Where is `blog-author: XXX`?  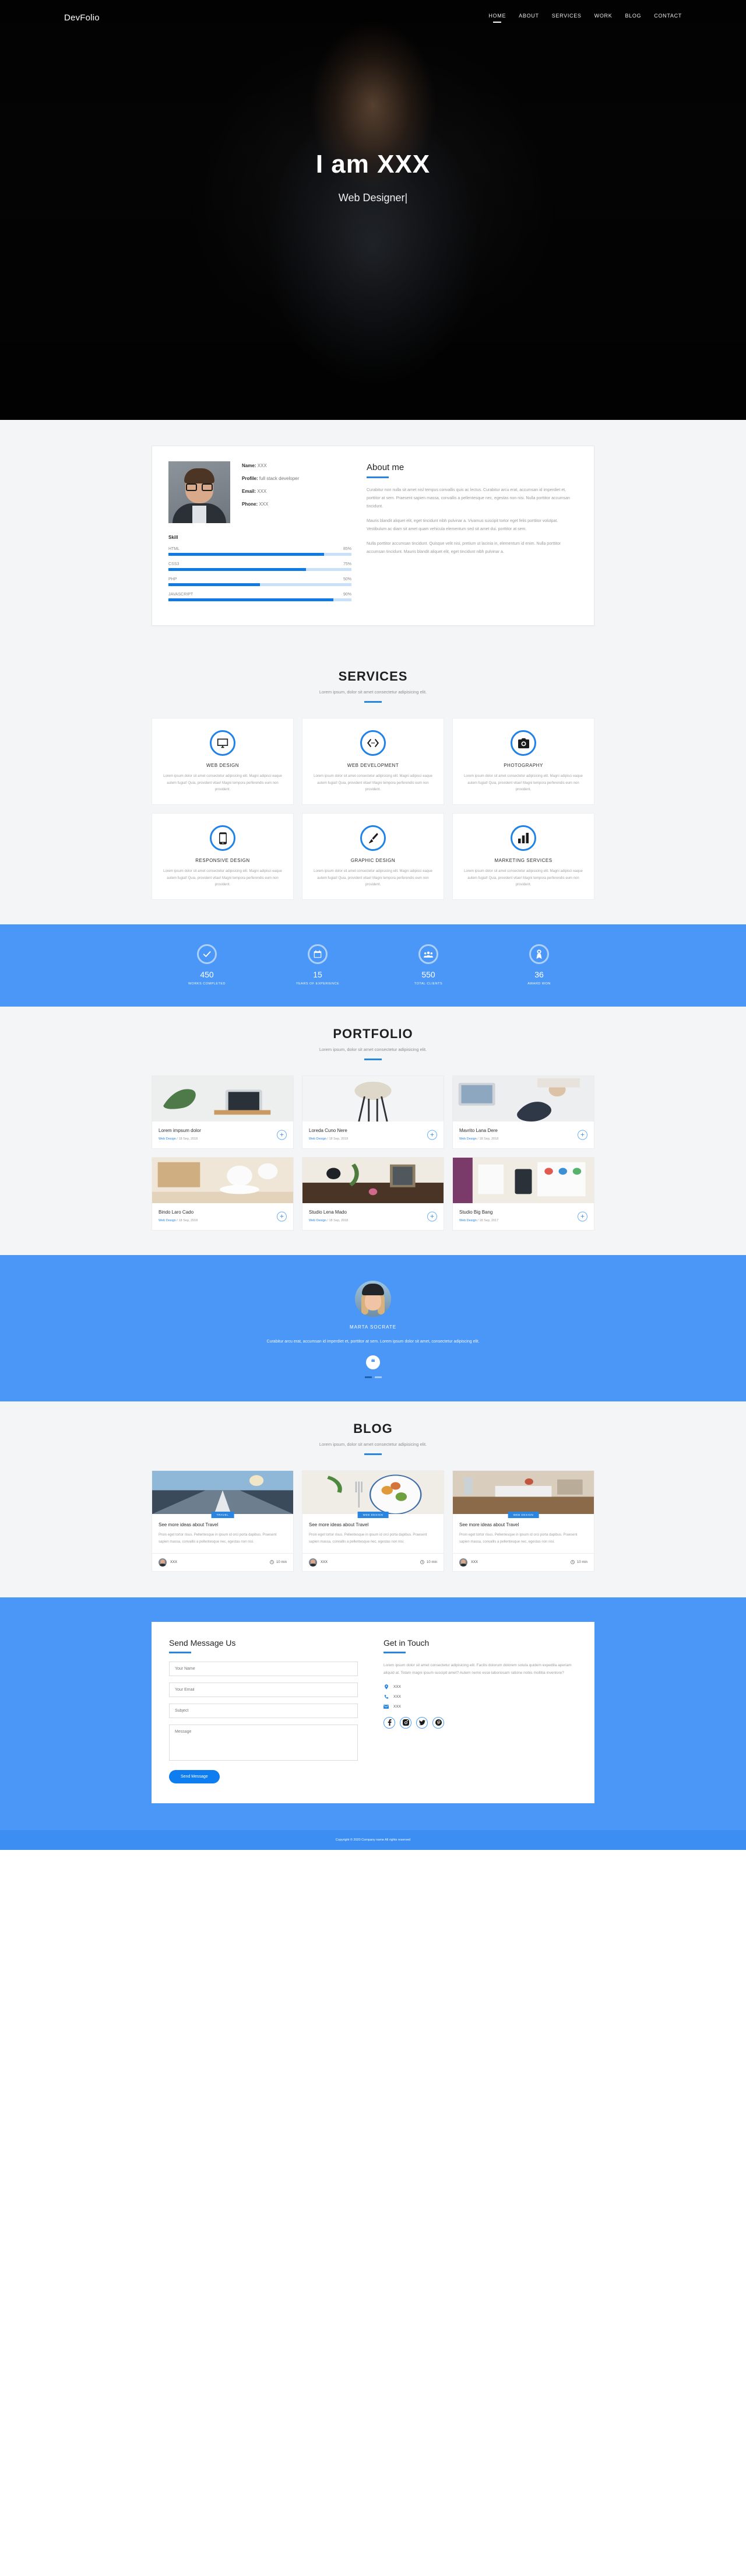 blog-author: XXX is located at coordinates (168, 1562).